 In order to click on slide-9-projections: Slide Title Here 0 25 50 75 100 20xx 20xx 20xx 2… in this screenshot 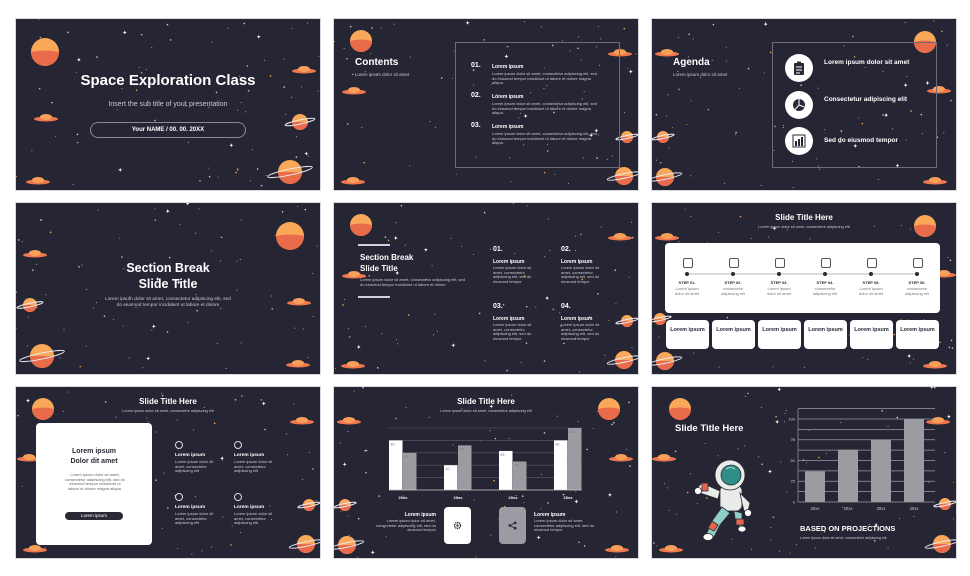, I will do `click(804, 472)`.